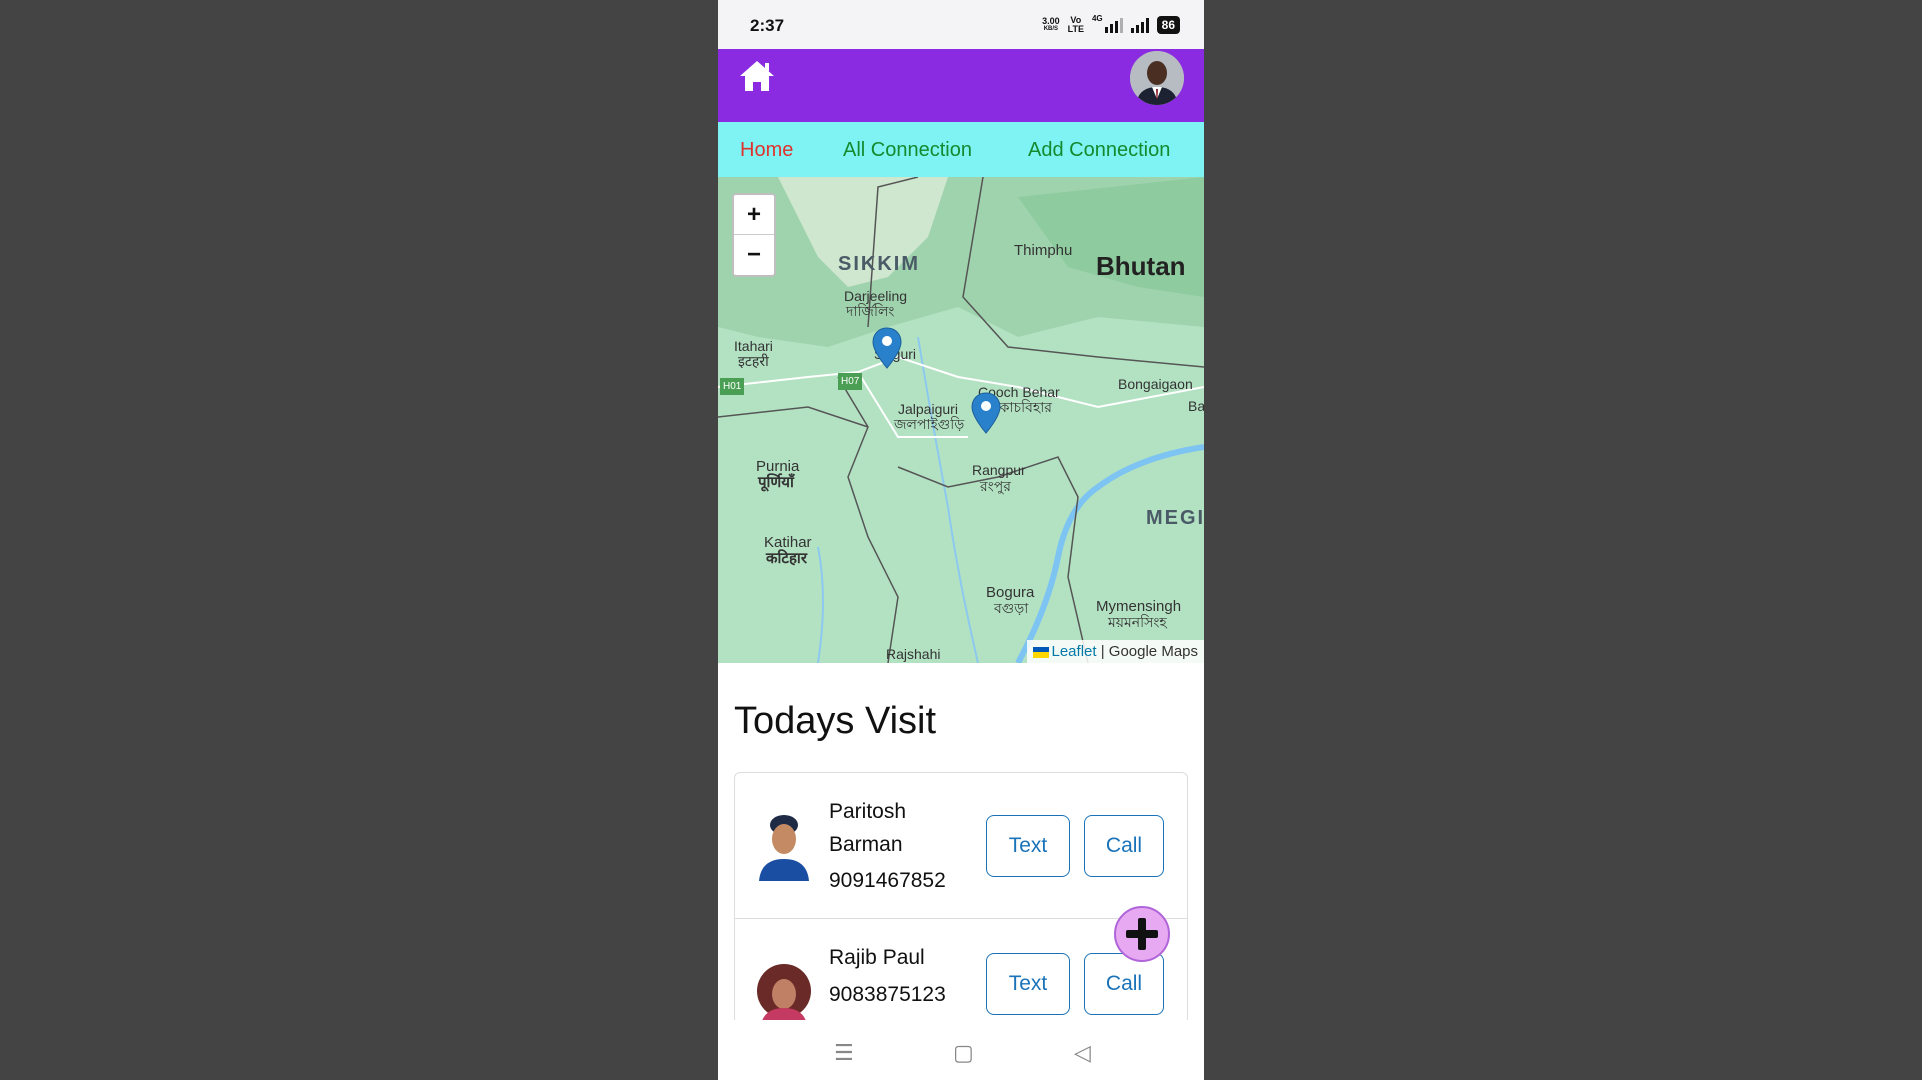  I want to click on map-label-rangpur-local: রংপুর, so click(995, 486).